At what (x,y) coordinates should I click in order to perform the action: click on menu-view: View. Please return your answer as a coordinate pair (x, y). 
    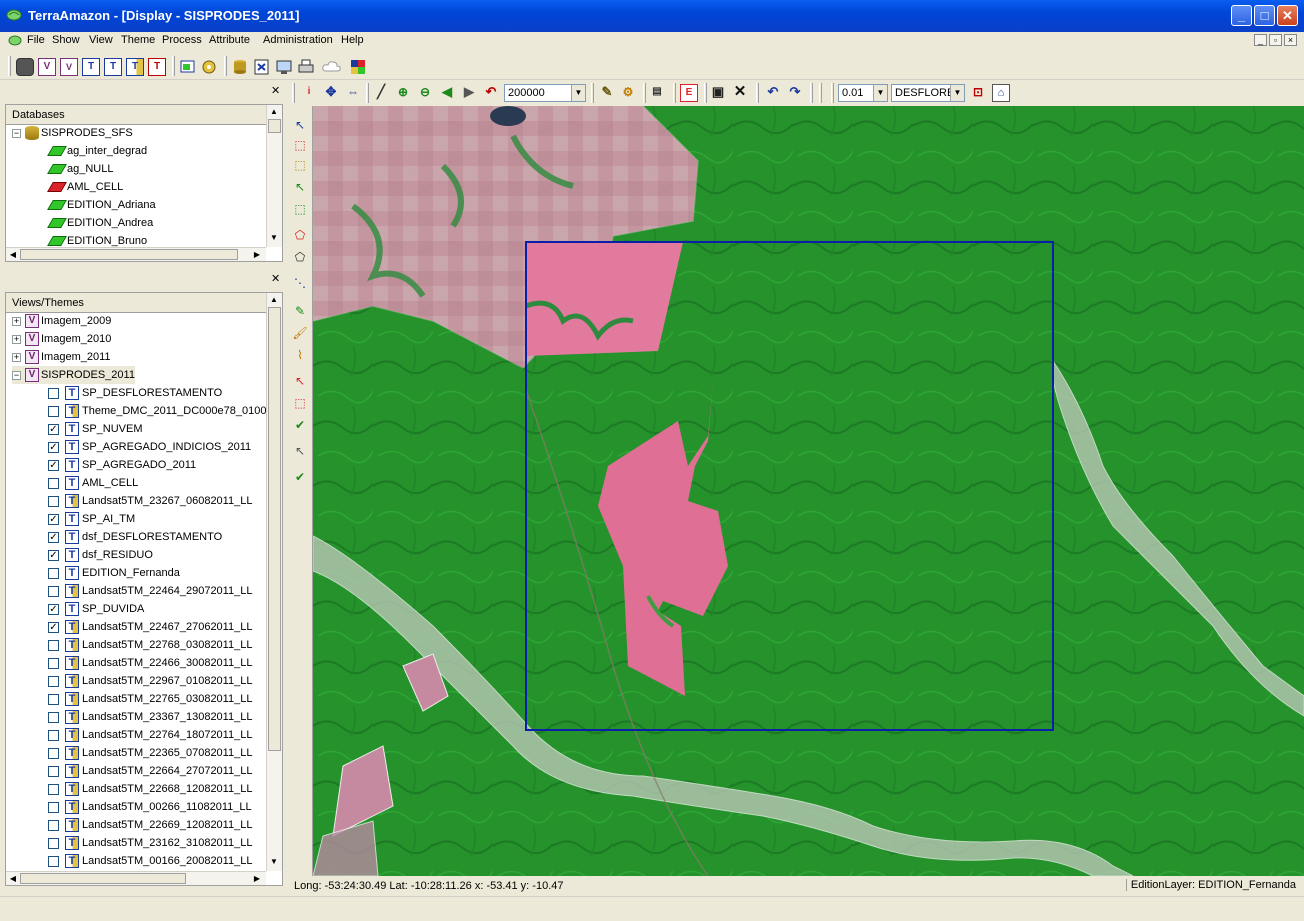
    Looking at the image, I should click on (101, 40).